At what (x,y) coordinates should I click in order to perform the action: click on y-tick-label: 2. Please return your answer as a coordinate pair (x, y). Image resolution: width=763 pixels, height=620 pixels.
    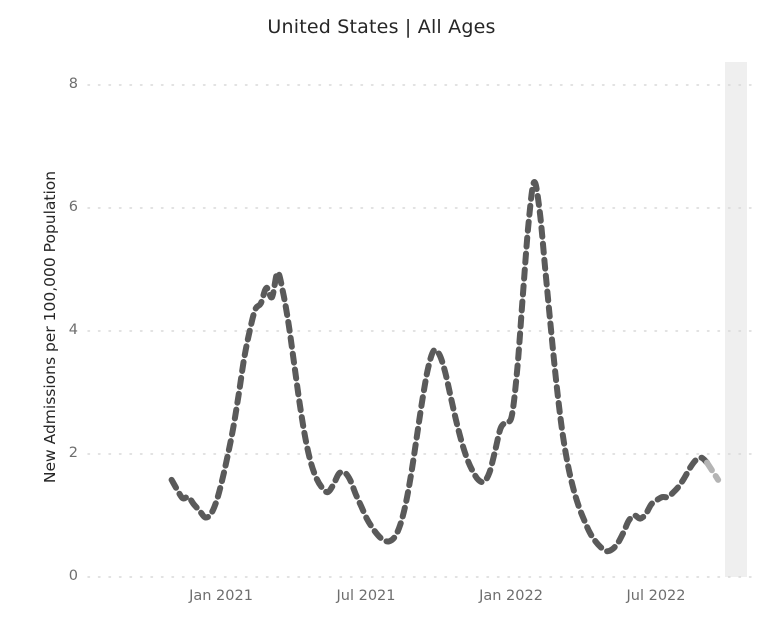
    Looking at the image, I should click on (73, 453).